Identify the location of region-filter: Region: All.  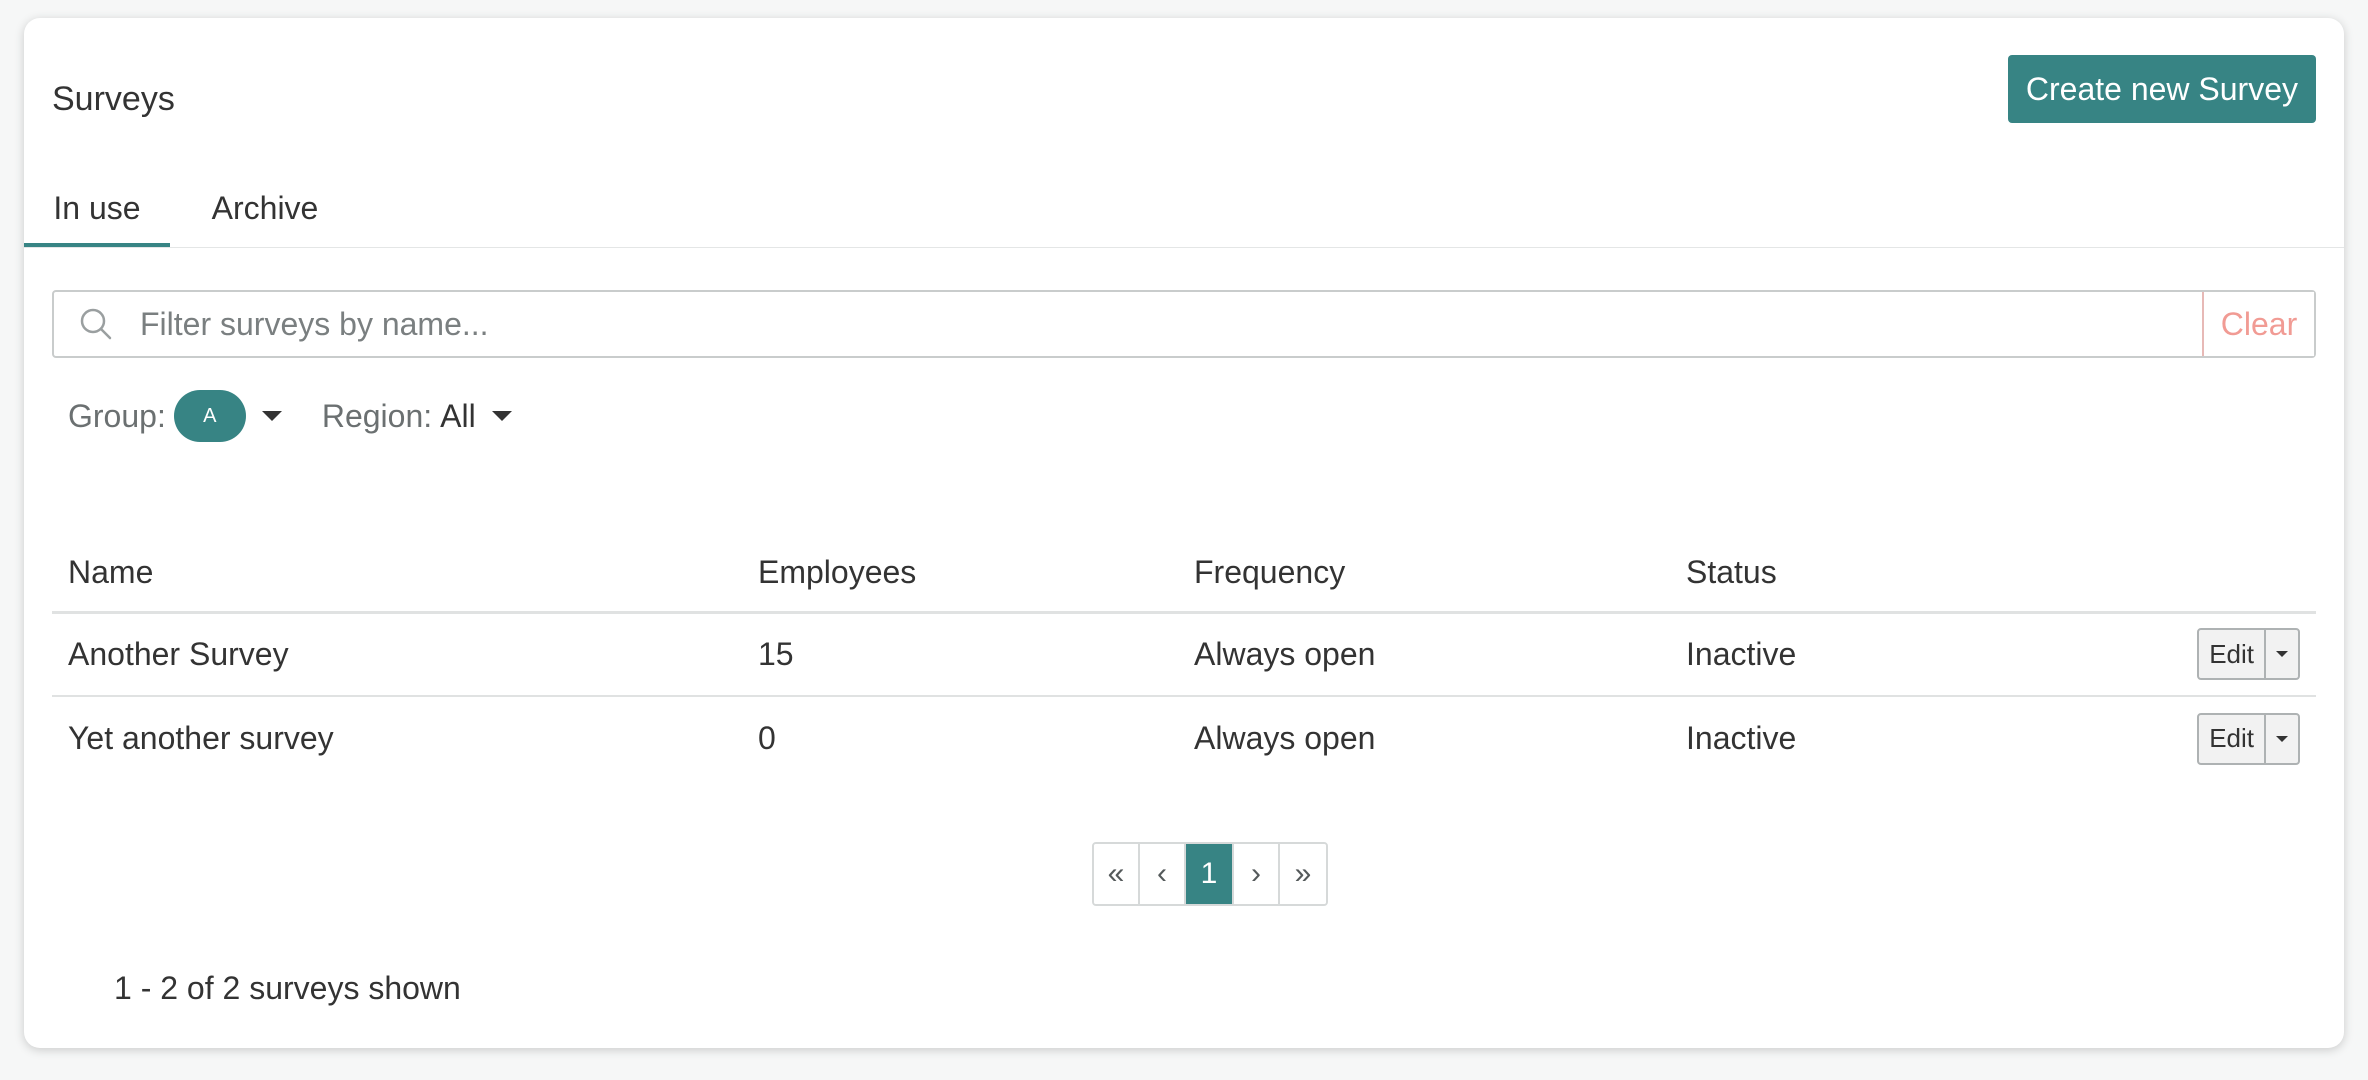
(417, 416).